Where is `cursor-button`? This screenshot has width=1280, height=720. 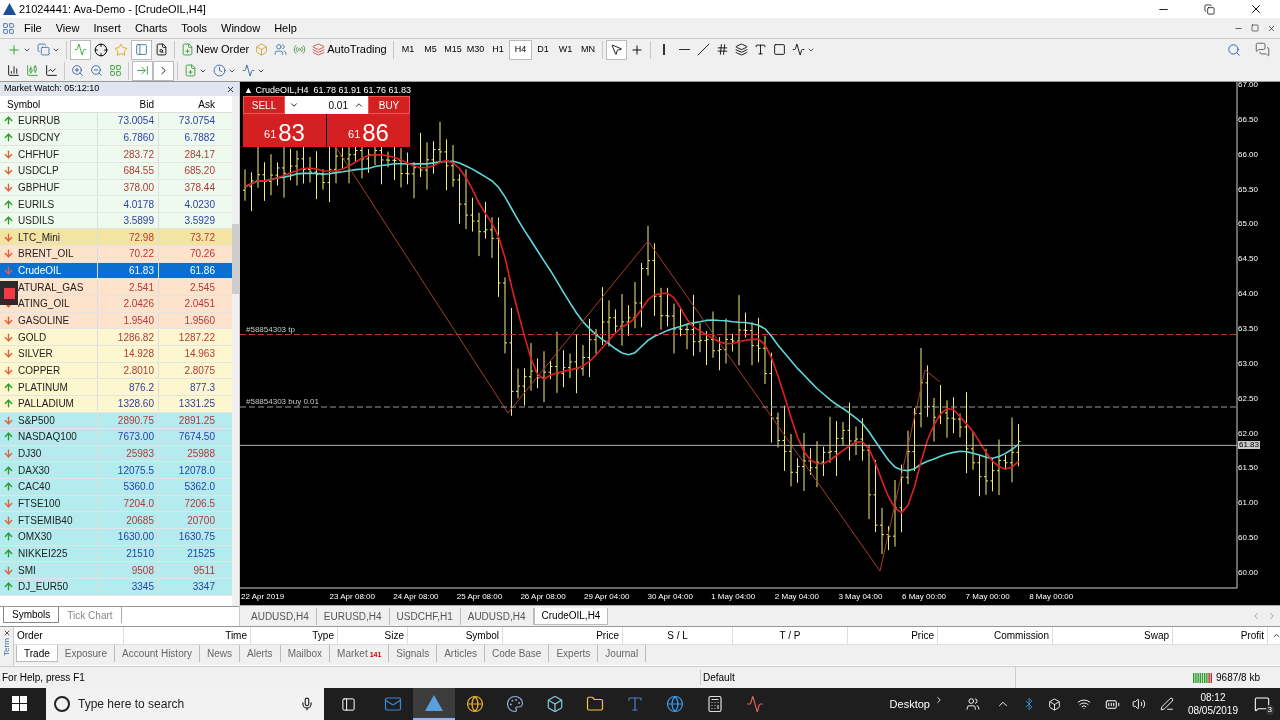 cursor-button is located at coordinates (617, 49).